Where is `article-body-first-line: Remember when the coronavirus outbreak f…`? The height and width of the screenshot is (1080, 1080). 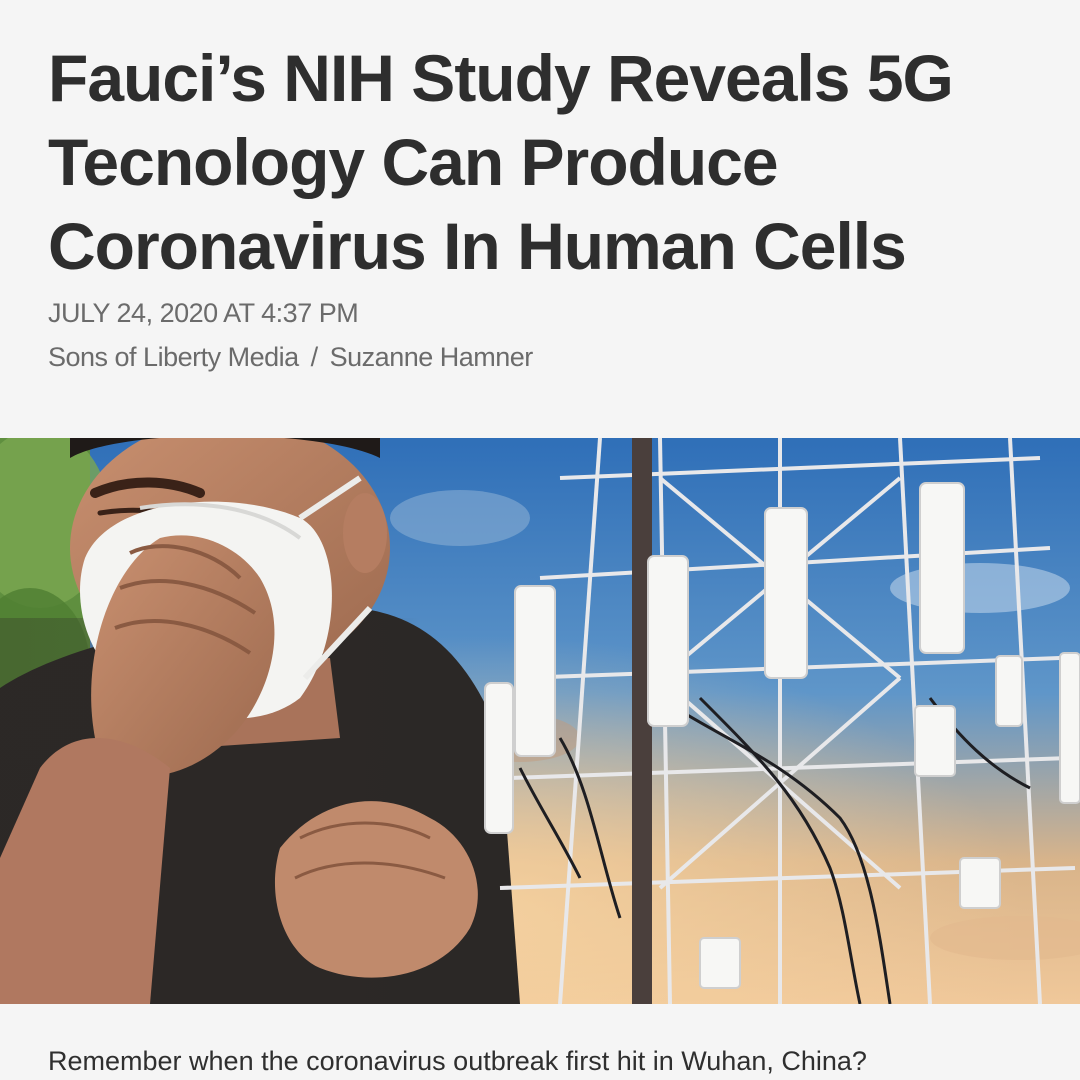 article-body-first-line: Remember when the coronavirus outbreak f… is located at coordinates (457, 1061).